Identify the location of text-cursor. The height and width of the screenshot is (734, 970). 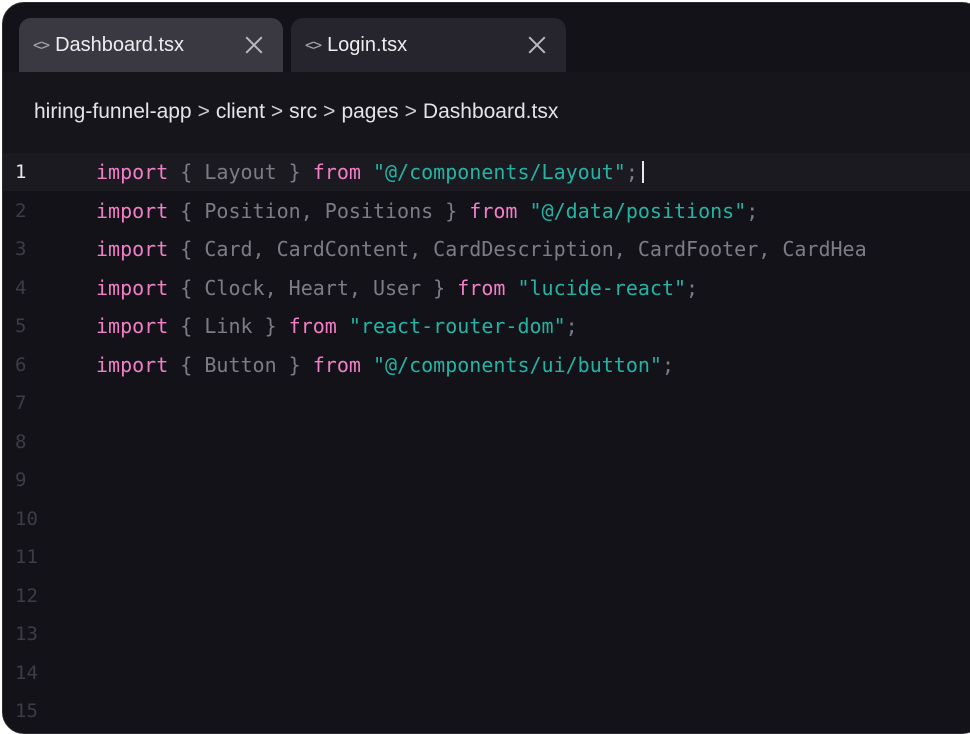
(642, 172).